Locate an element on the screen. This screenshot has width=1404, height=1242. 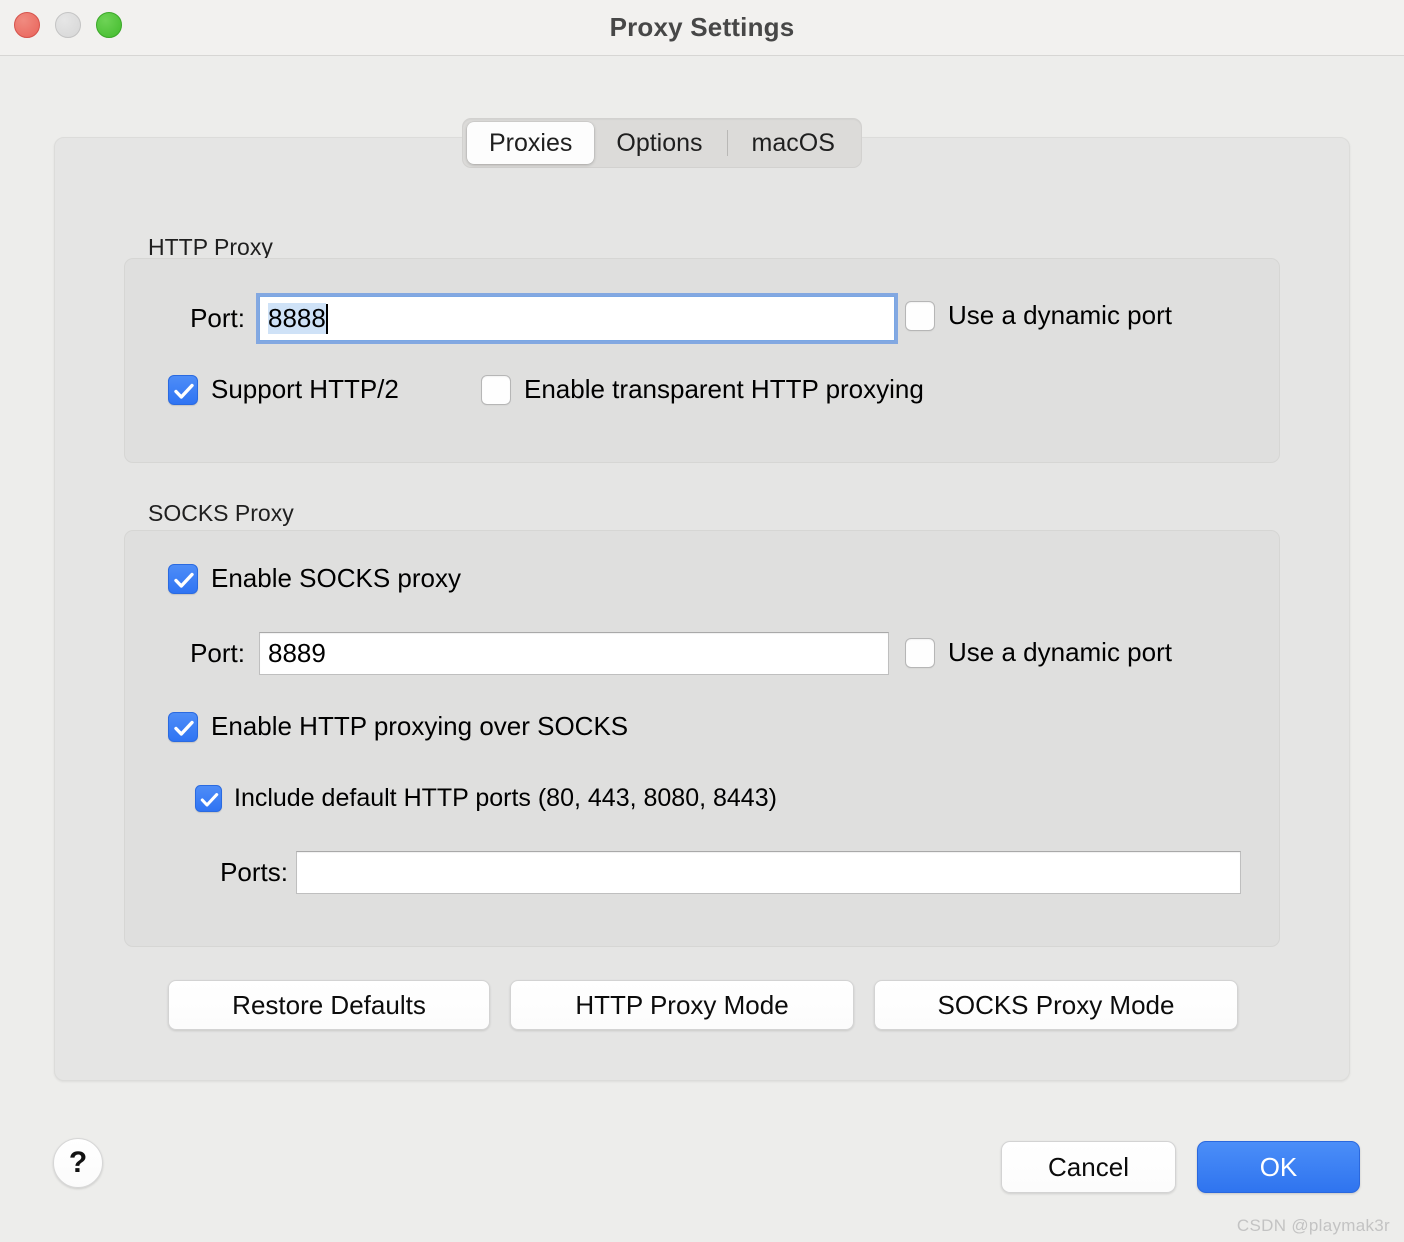
socks-dynamic-port-checkbox-row: Use a dynamic port is located at coordinates (1038, 652).